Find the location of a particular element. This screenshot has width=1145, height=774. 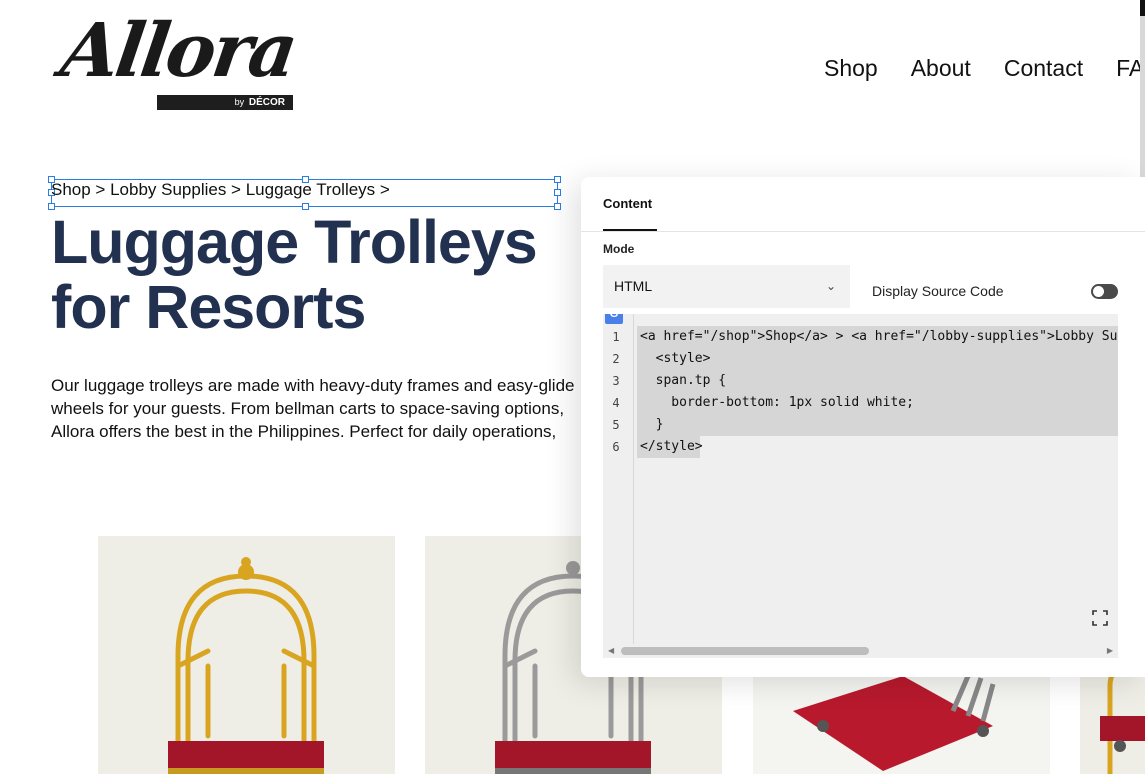

page-title: Luggage Trolleys for Resorts is located at coordinates (294, 274).